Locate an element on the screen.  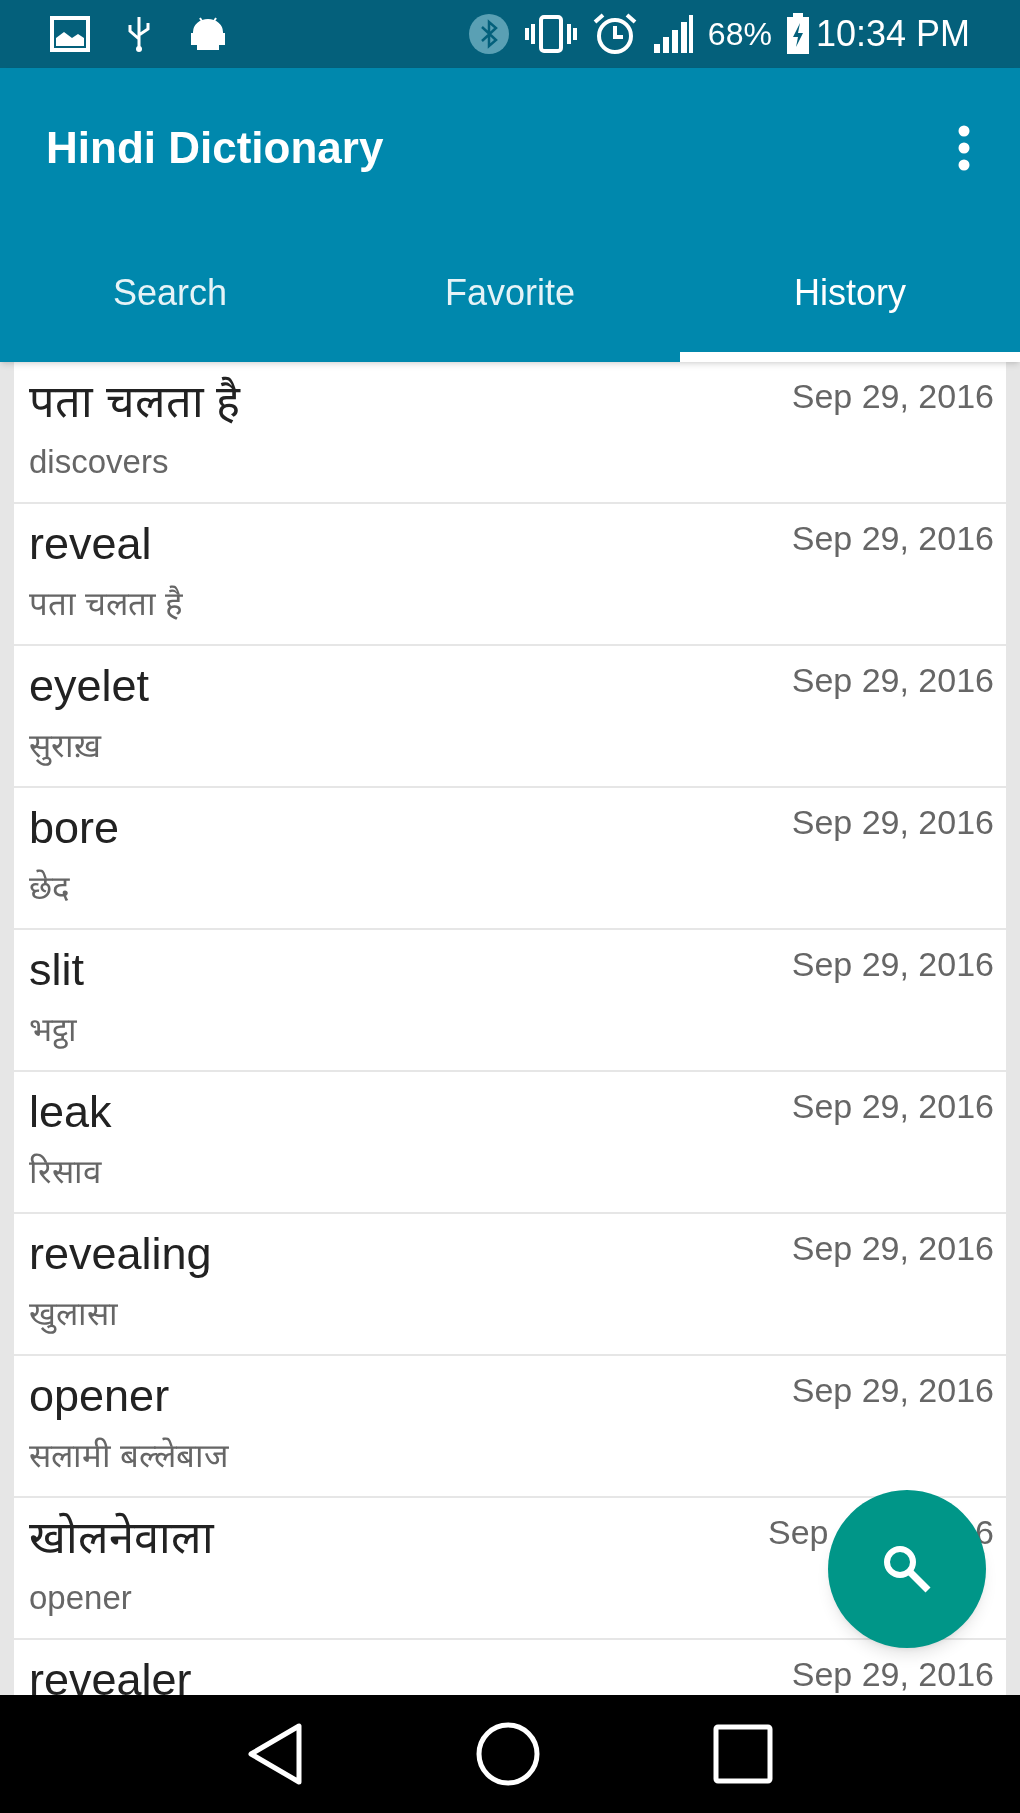
word-text: revealer is located at coordinates (110, 1674).